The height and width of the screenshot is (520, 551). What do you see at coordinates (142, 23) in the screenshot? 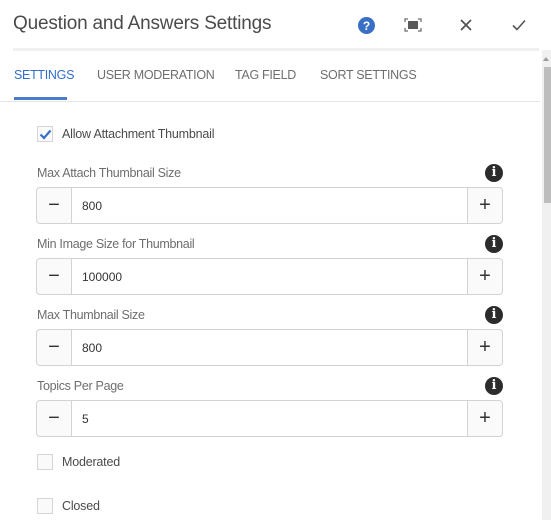
I see `dialog-title: Question and Answers Settings` at bounding box center [142, 23].